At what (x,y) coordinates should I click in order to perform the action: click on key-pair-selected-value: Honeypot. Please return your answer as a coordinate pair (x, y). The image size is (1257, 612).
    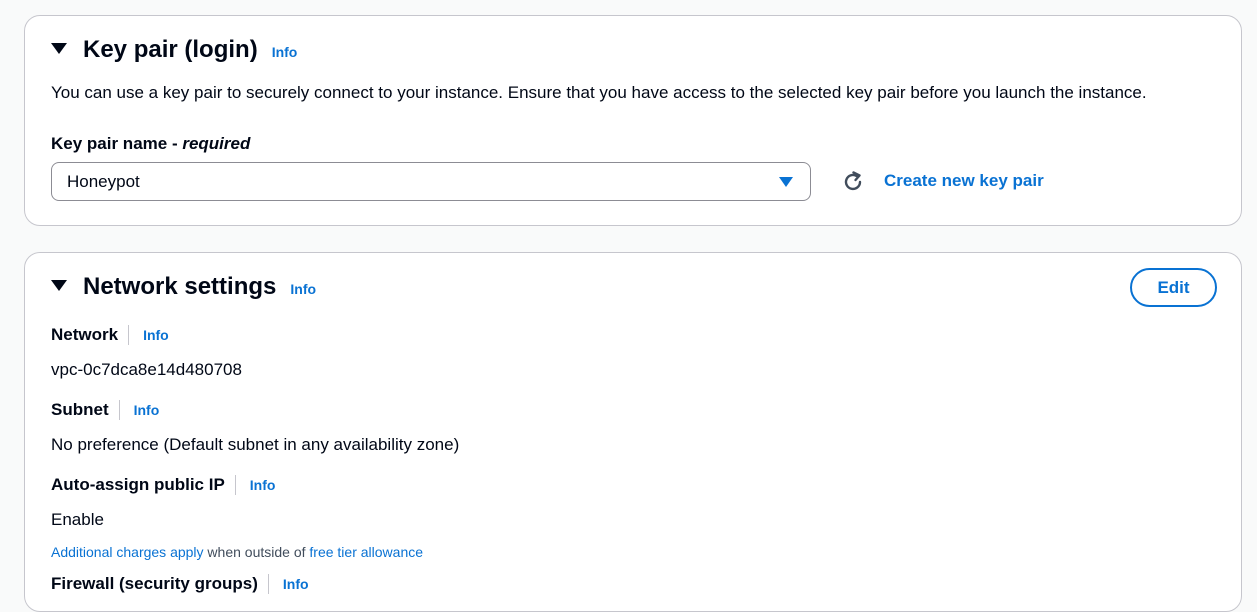
    Looking at the image, I should click on (103, 181).